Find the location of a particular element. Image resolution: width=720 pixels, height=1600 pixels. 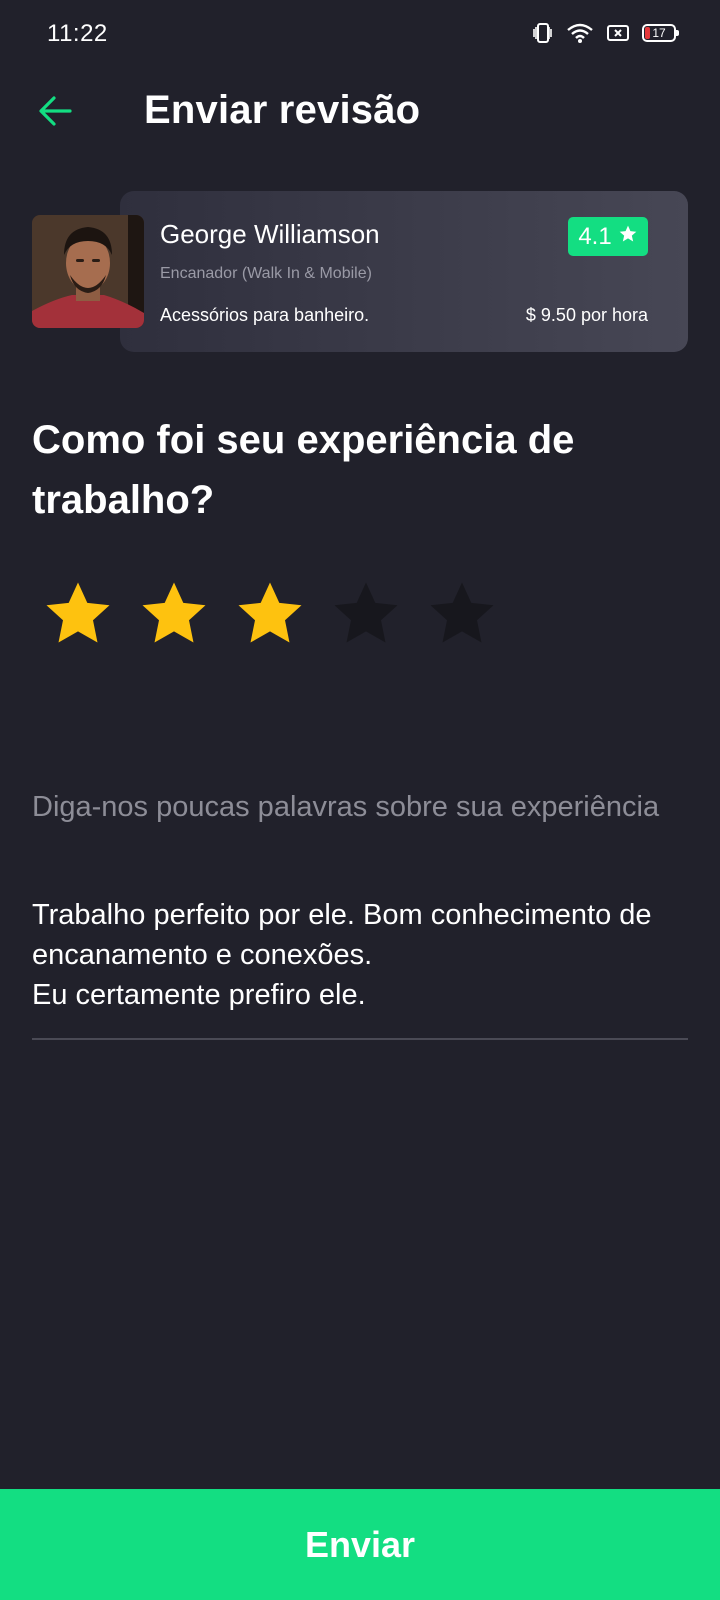

rating-badge: 4.1 is located at coordinates (608, 236).